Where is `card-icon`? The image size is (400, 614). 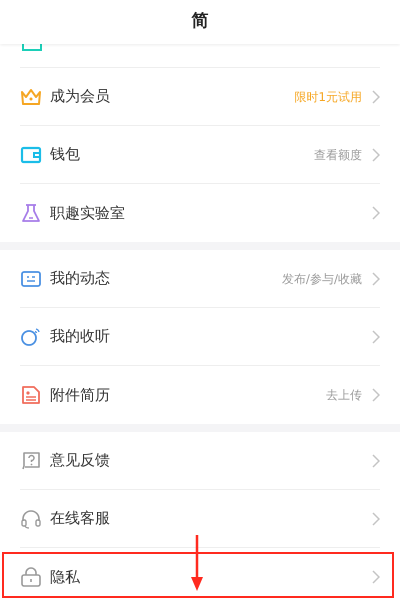
card-icon is located at coordinates (32, 48).